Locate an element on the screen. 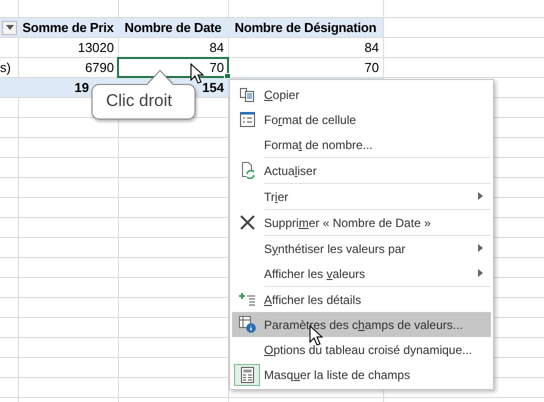 The height and width of the screenshot is (402, 544). table-cell-text: 6790 is located at coordinates (99, 68).